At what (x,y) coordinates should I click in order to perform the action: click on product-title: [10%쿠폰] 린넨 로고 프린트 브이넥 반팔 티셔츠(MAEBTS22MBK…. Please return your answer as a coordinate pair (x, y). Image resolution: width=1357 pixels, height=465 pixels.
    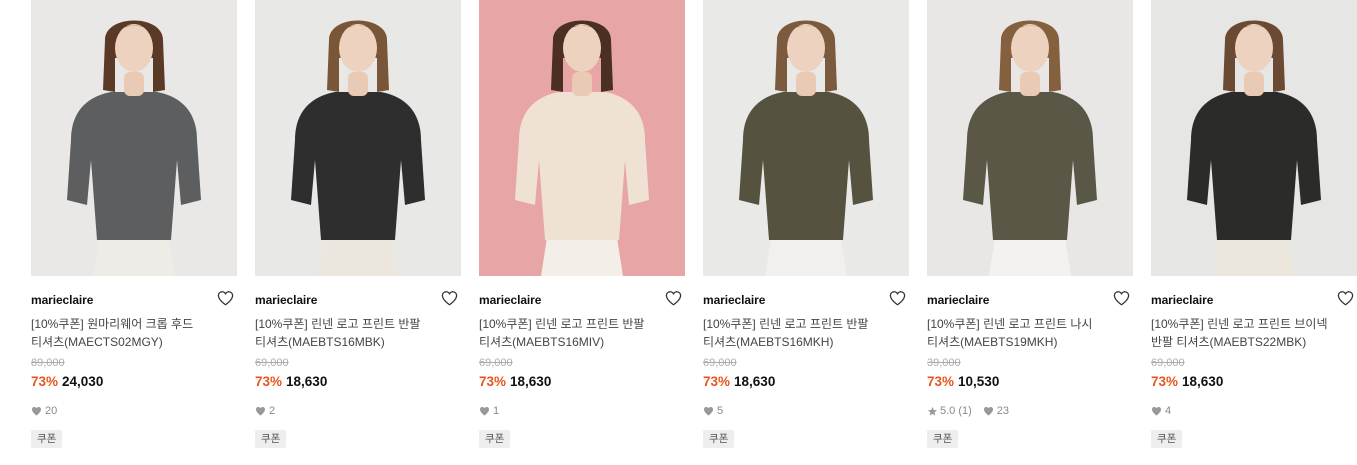
    Looking at the image, I should click on (1254, 333).